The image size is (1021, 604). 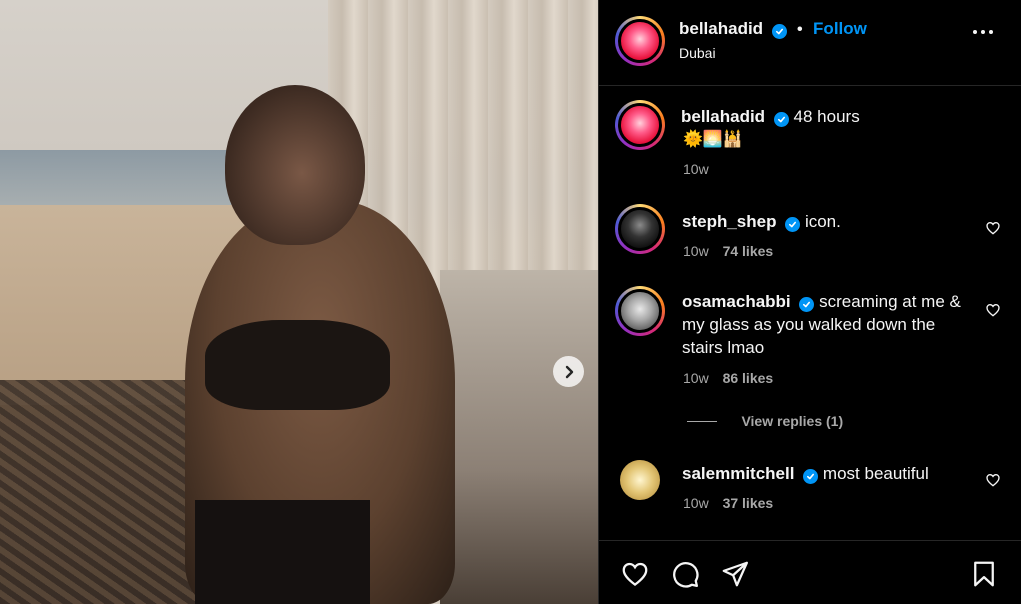 What do you see at coordinates (297, 365) in the screenshot?
I see `photo-figure-top` at bounding box center [297, 365].